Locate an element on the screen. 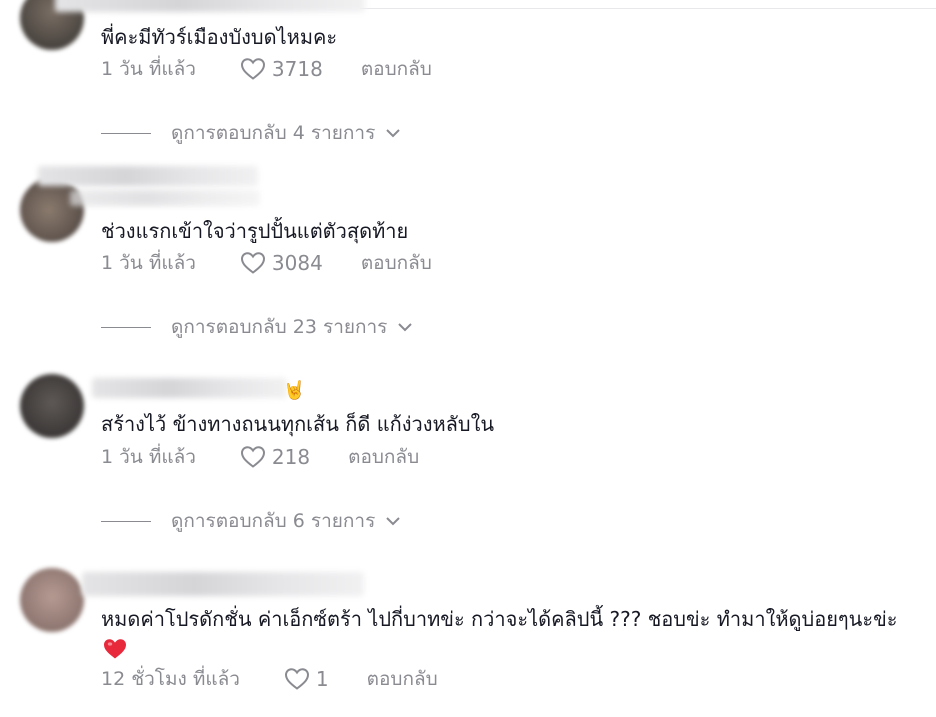 This screenshot has height=717, width=936. comment-meta: 1 วัน ที่แล้ว 218 ตอบกลับ is located at coordinates (260, 457).